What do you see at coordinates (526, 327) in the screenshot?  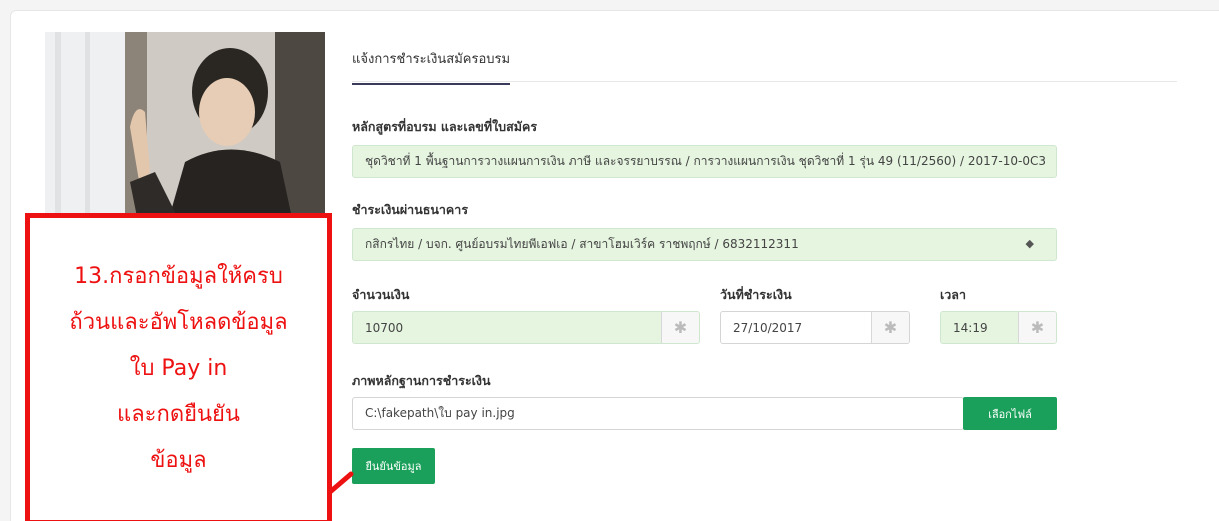 I see `amount-input: 10700 ✱` at bounding box center [526, 327].